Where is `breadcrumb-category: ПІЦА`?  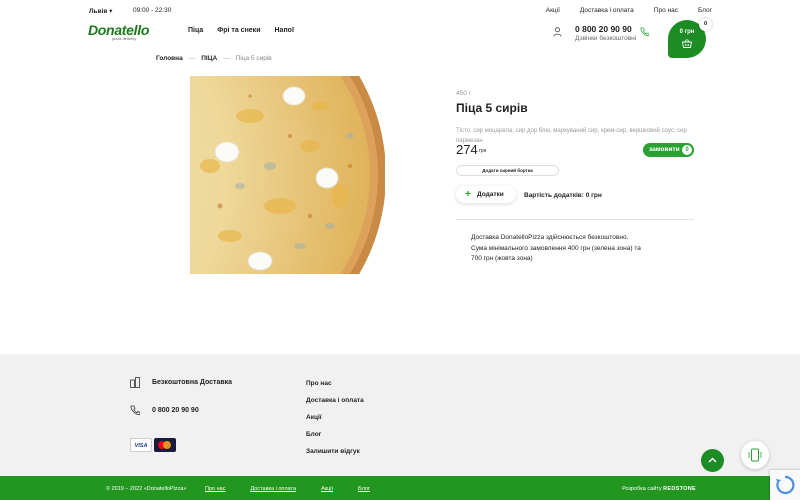 breadcrumb-category: ПІЦА is located at coordinates (209, 58).